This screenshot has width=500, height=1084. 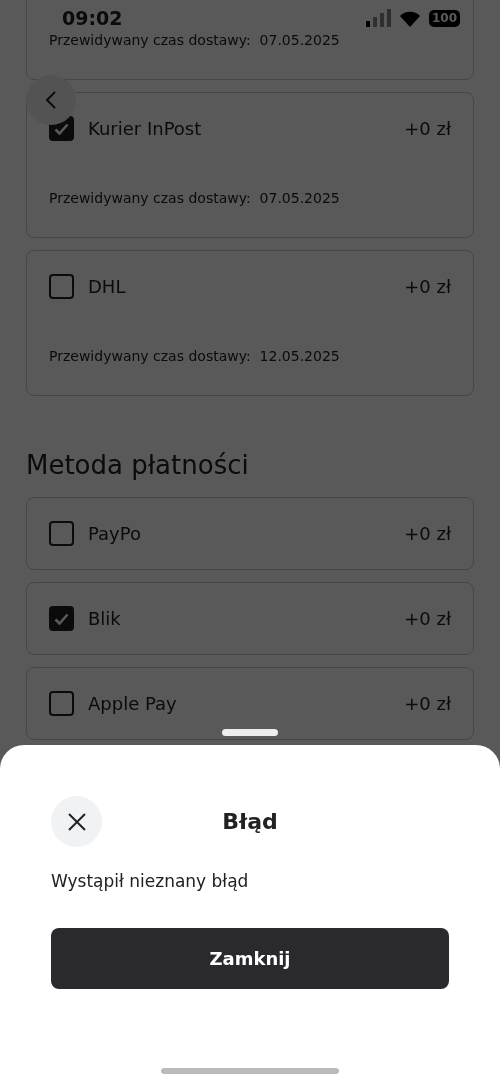 What do you see at coordinates (250, 822) in the screenshot?
I see `dialog-title: Błąd` at bounding box center [250, 822].